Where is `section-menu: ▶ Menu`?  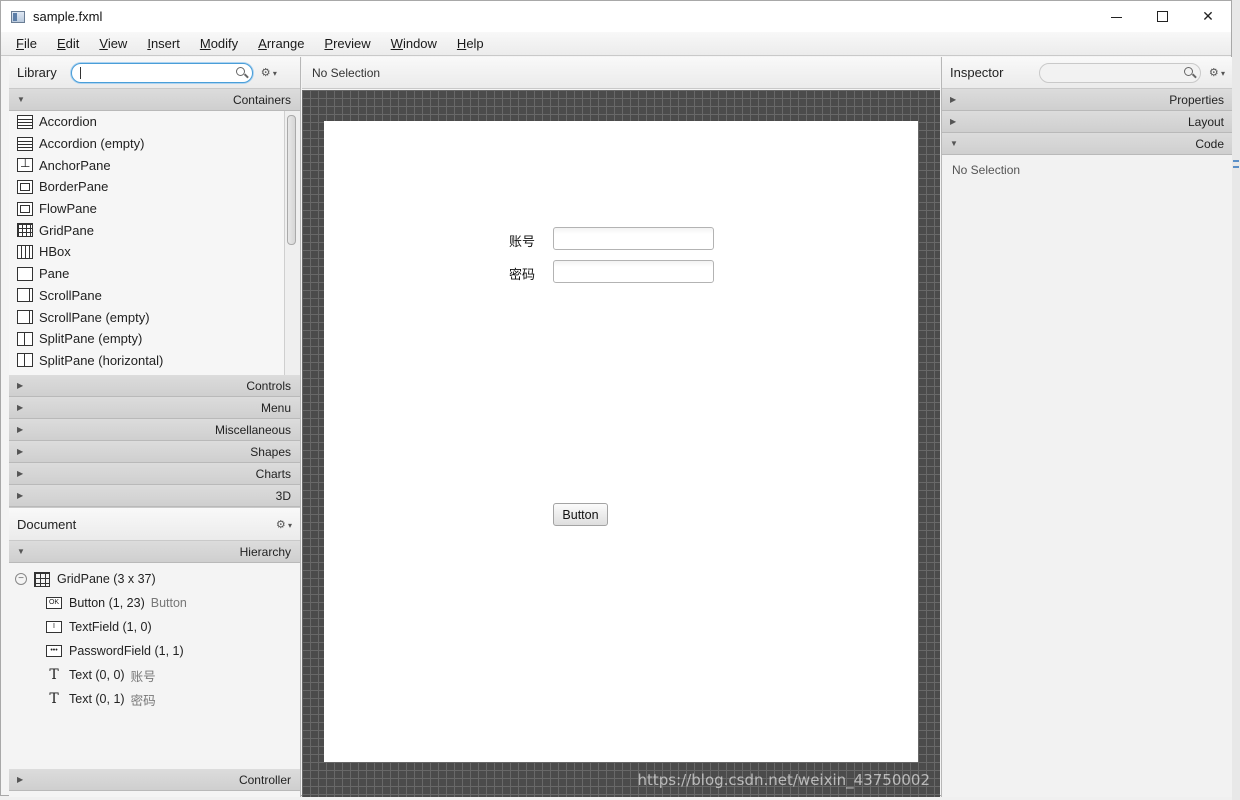 section-menu: ▶ Menu is located at coordinates (154, 408).